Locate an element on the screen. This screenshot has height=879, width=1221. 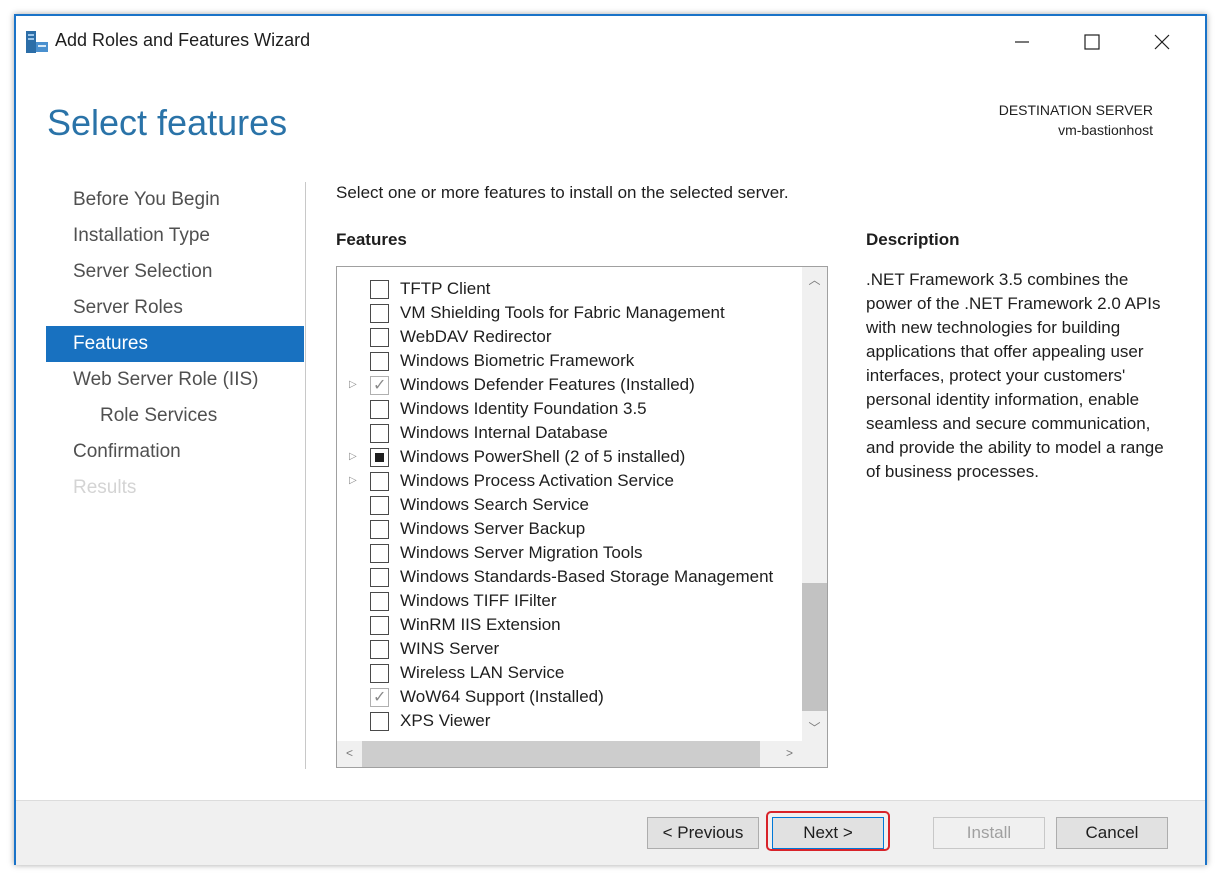
feature-row: WoW64 Support (Installed) is located at coordinates (569, 697).